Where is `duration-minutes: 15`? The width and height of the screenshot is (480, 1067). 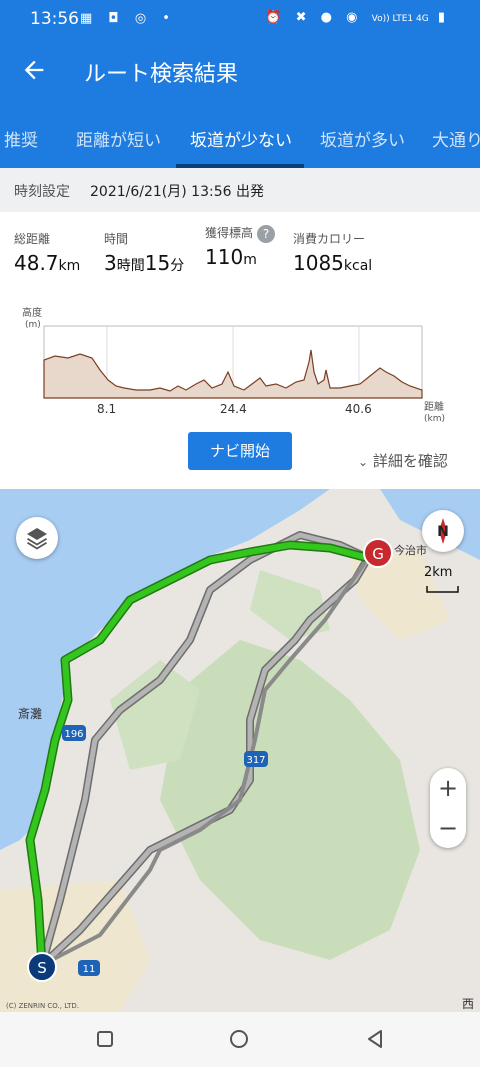 duration-minutes: 15 is located at coordinates (157, 263).